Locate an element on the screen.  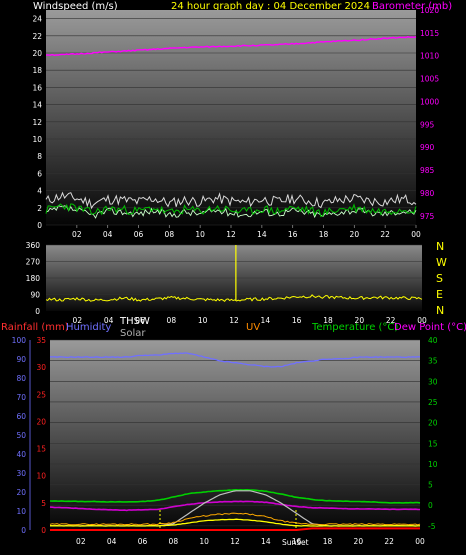
rainfall-tick-label: 20 is located at coordinates (41, 421).